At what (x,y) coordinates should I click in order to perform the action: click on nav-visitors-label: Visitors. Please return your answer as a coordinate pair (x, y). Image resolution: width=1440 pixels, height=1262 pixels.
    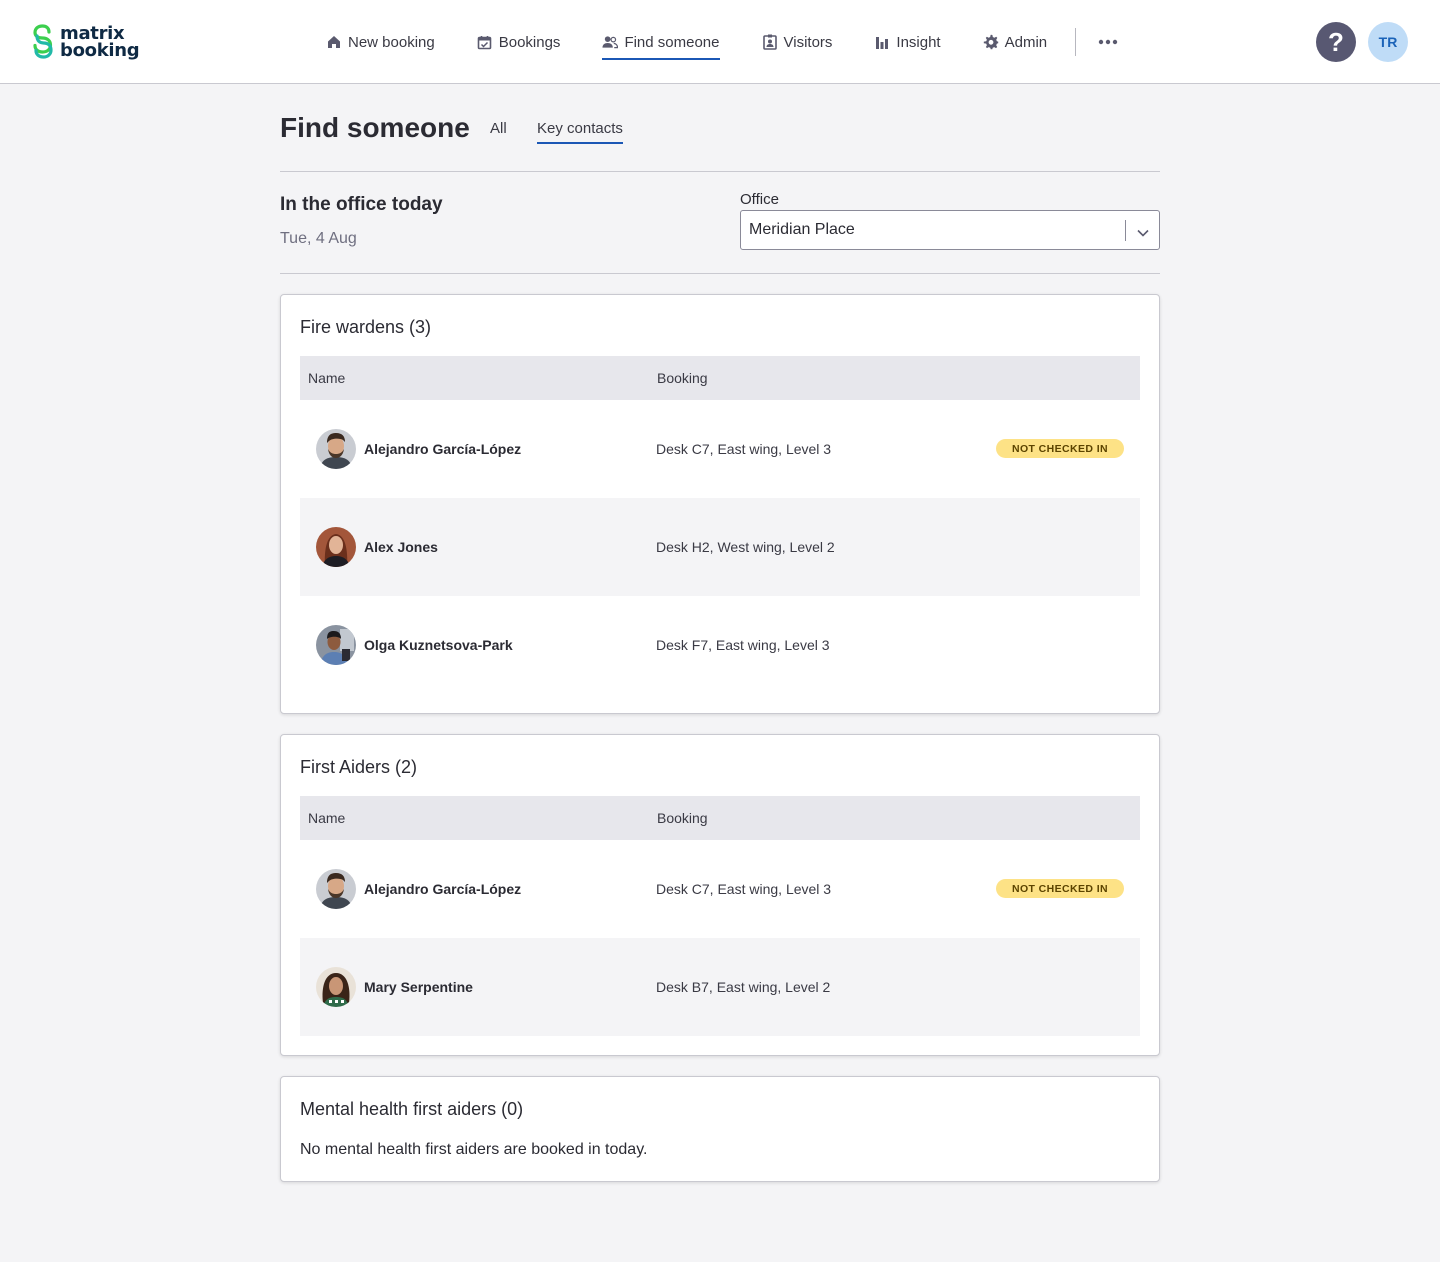
    Looking at the image, I should click on (808, 42).